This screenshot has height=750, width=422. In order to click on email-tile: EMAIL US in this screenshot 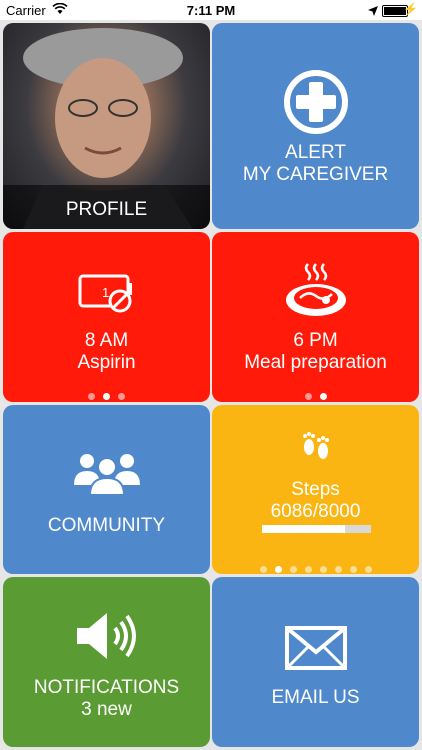, I will do `click(315, 662)`.